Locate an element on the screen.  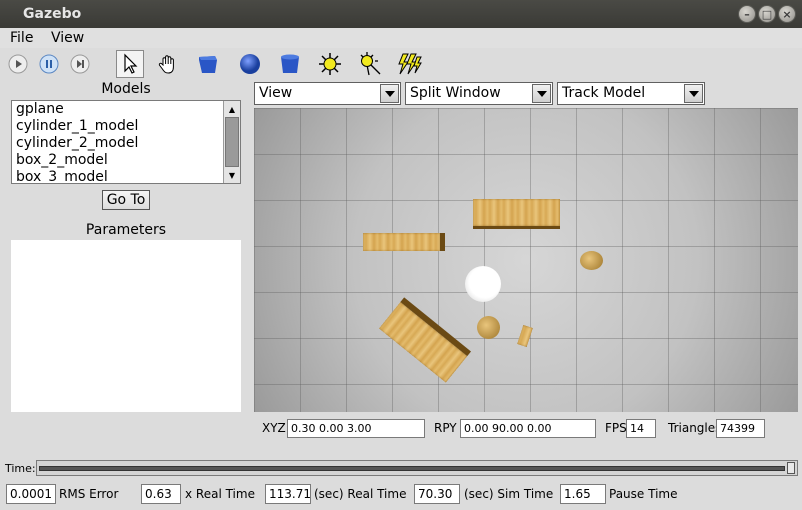
rms-error-field: 0.0001 is located at coordinates (31, 494).